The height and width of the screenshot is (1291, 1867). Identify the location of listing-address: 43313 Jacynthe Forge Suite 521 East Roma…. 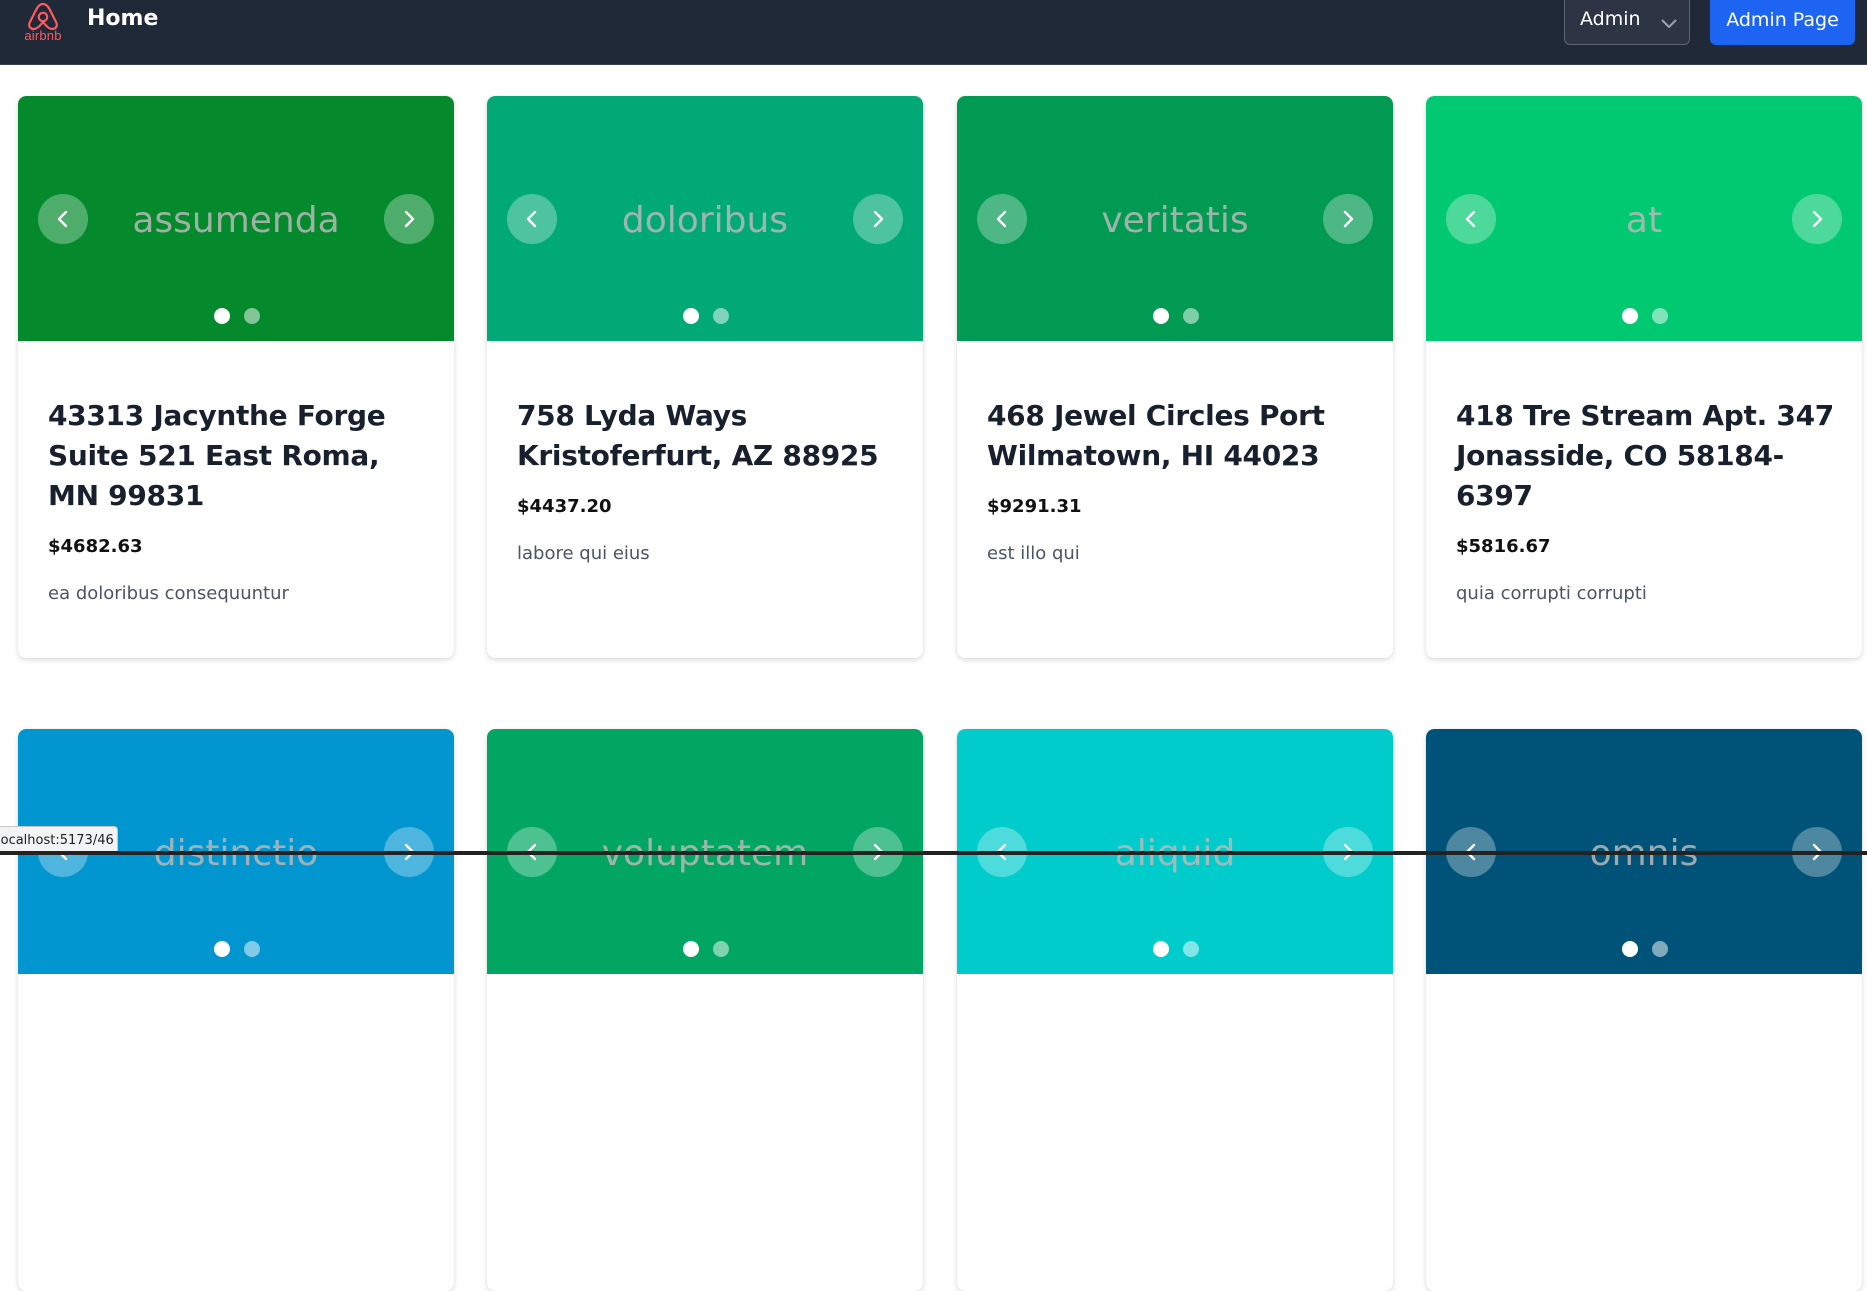
(217, 455).